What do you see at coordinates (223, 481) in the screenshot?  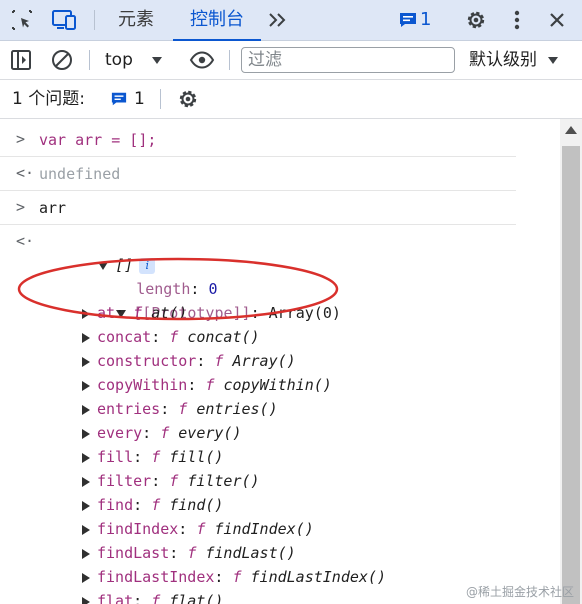 I see `method-signature: filter()` at bounding box center [223, 481].